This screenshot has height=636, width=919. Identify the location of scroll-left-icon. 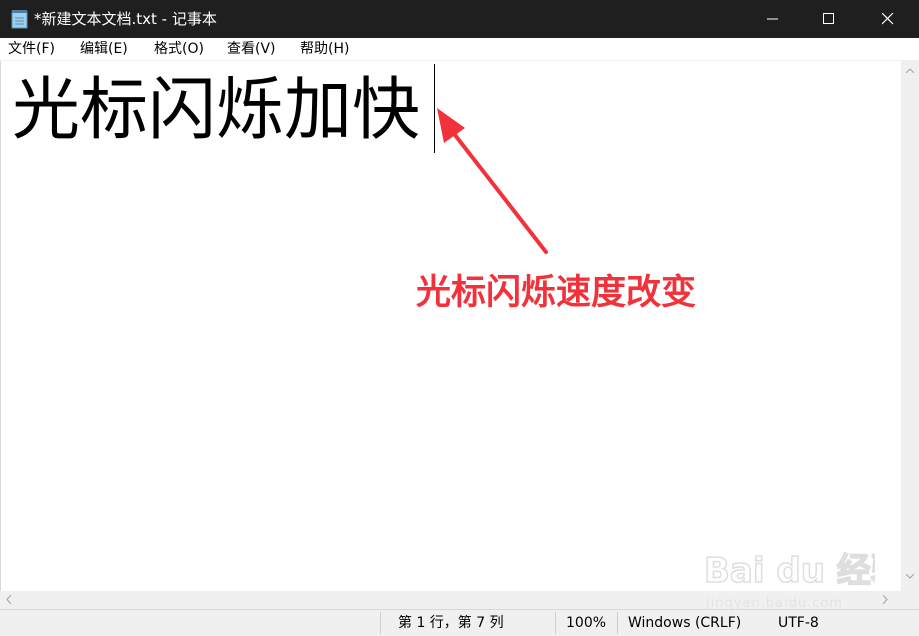
(8, 599).